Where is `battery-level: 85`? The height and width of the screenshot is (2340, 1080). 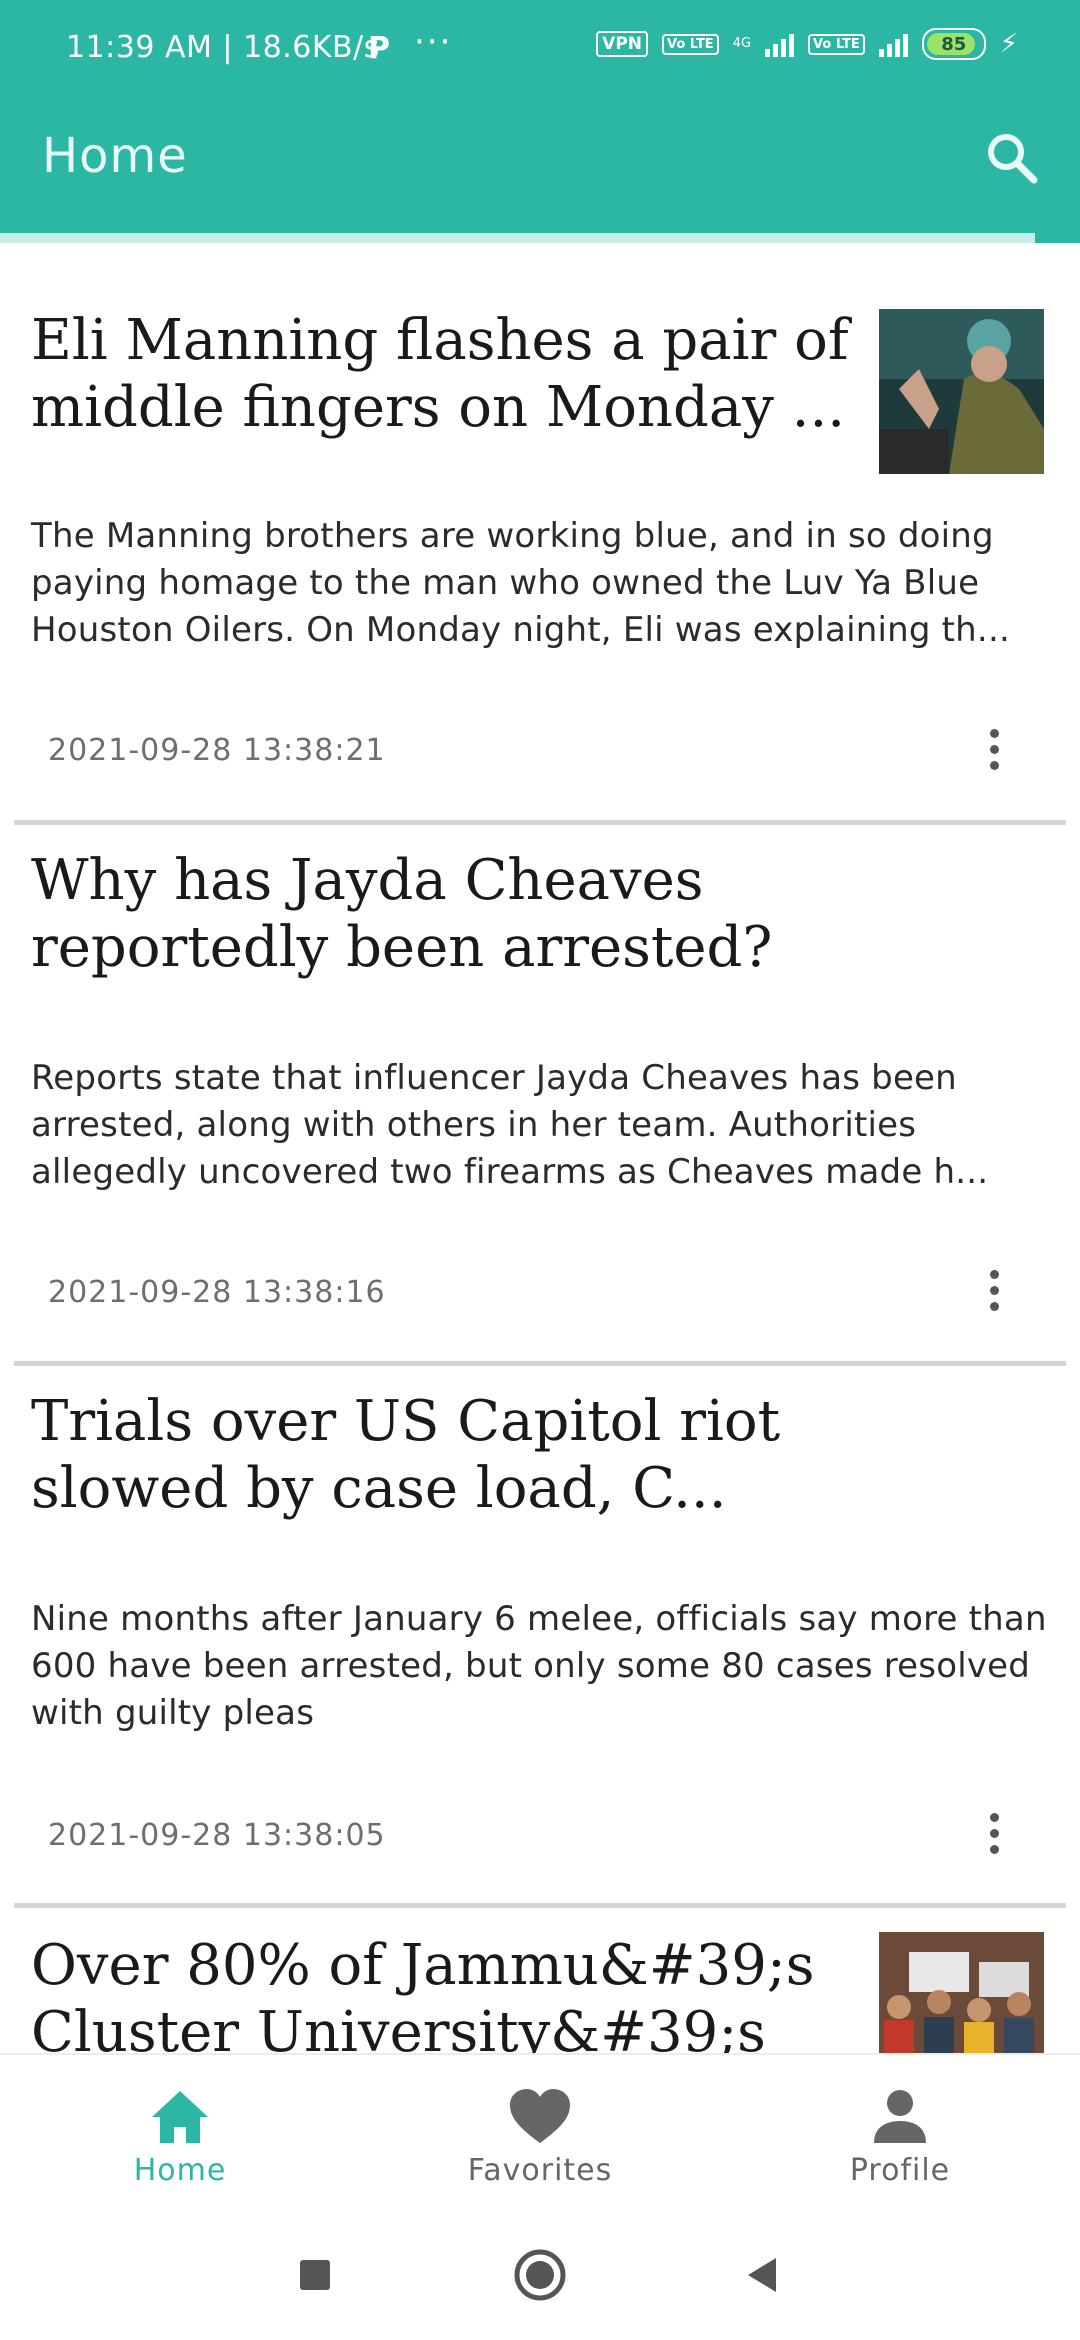
battery-level: 85 is located at coordinates (954, 44).